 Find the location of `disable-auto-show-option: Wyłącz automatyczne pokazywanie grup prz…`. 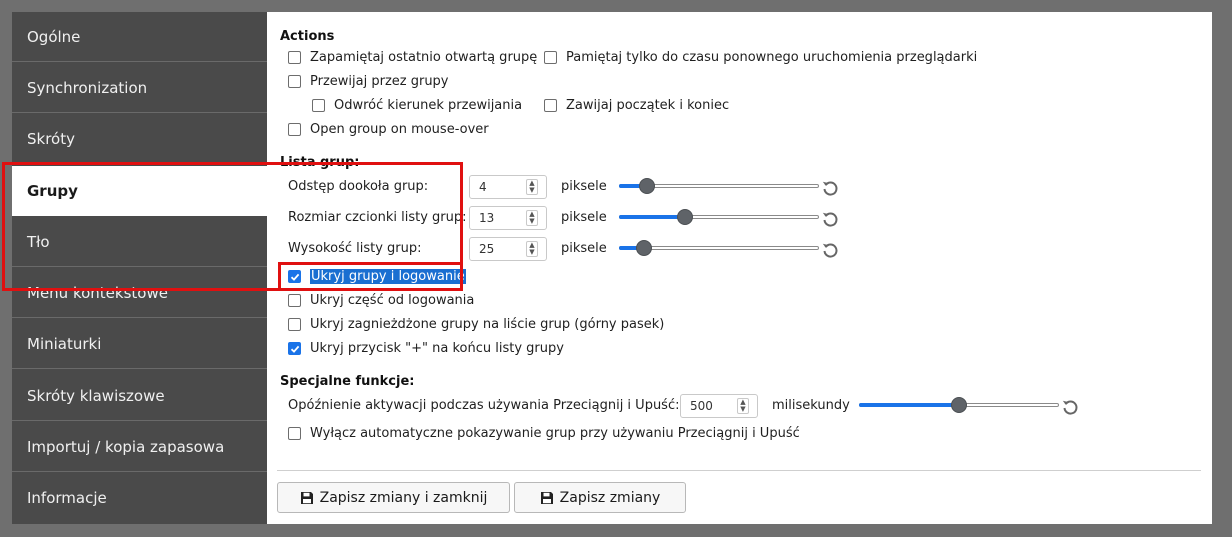

disable-auto-show-option: Wyłącz automatyczne pokazywanie grup prz… is located at coordinates (544, 433).